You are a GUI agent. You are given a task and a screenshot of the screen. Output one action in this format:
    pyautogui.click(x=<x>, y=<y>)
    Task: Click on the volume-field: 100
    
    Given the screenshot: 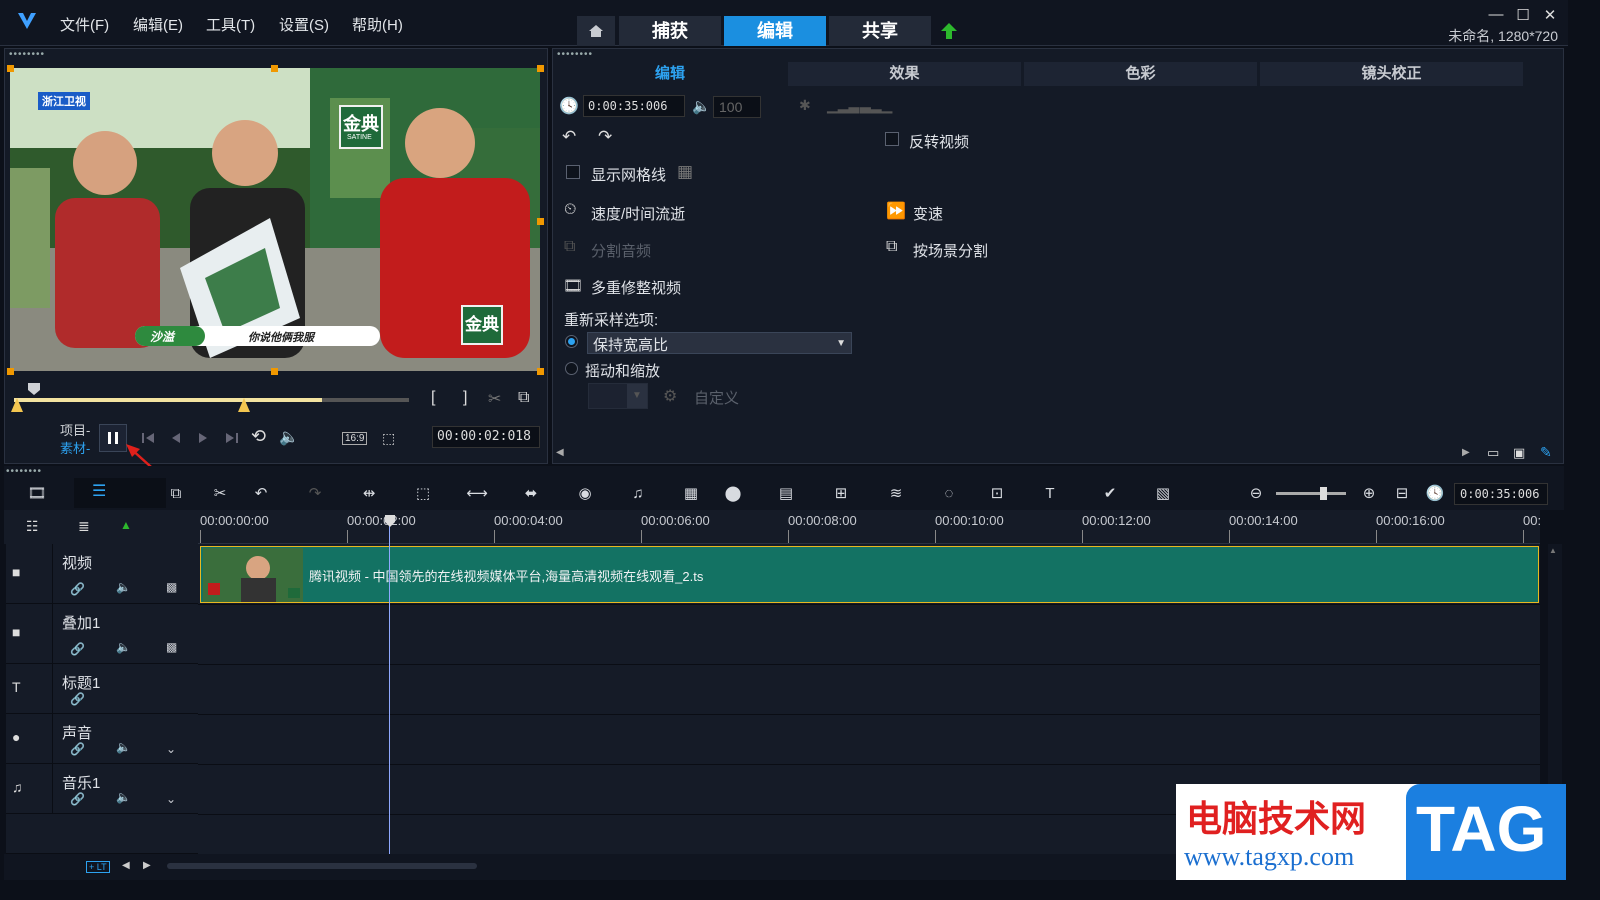 What is the action you would take?
    pyautogui.click(x=737, y=107)
    